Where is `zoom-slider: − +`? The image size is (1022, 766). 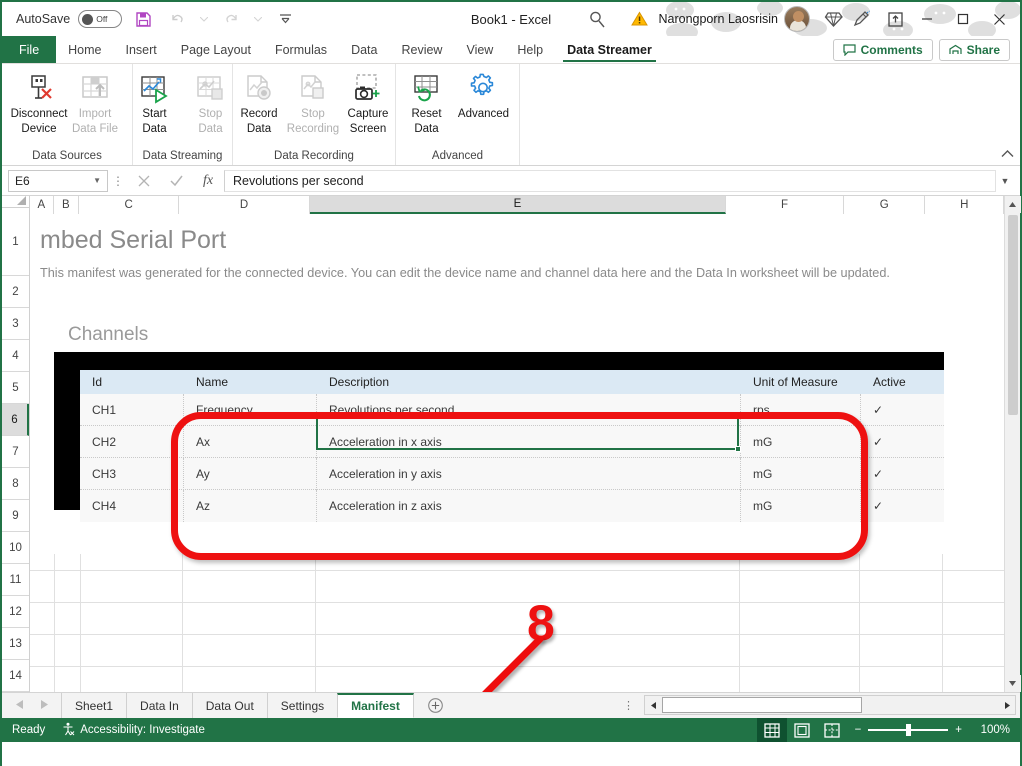 zoom-slider: − + is located at coordinates (908, 730).